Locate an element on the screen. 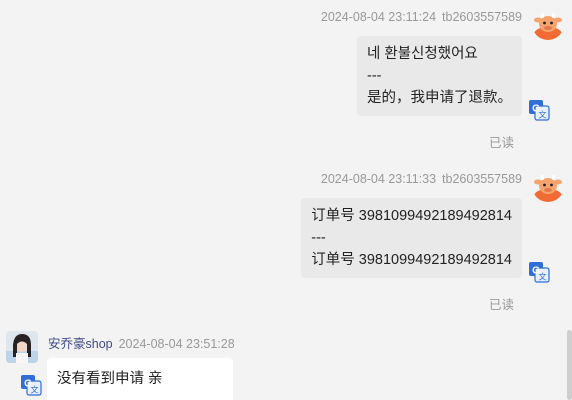 This screenshot has height=400, width=572. message-meta: 2024-08-04 23:11:33 tb2603557589 is located at coordinates (421, 179).